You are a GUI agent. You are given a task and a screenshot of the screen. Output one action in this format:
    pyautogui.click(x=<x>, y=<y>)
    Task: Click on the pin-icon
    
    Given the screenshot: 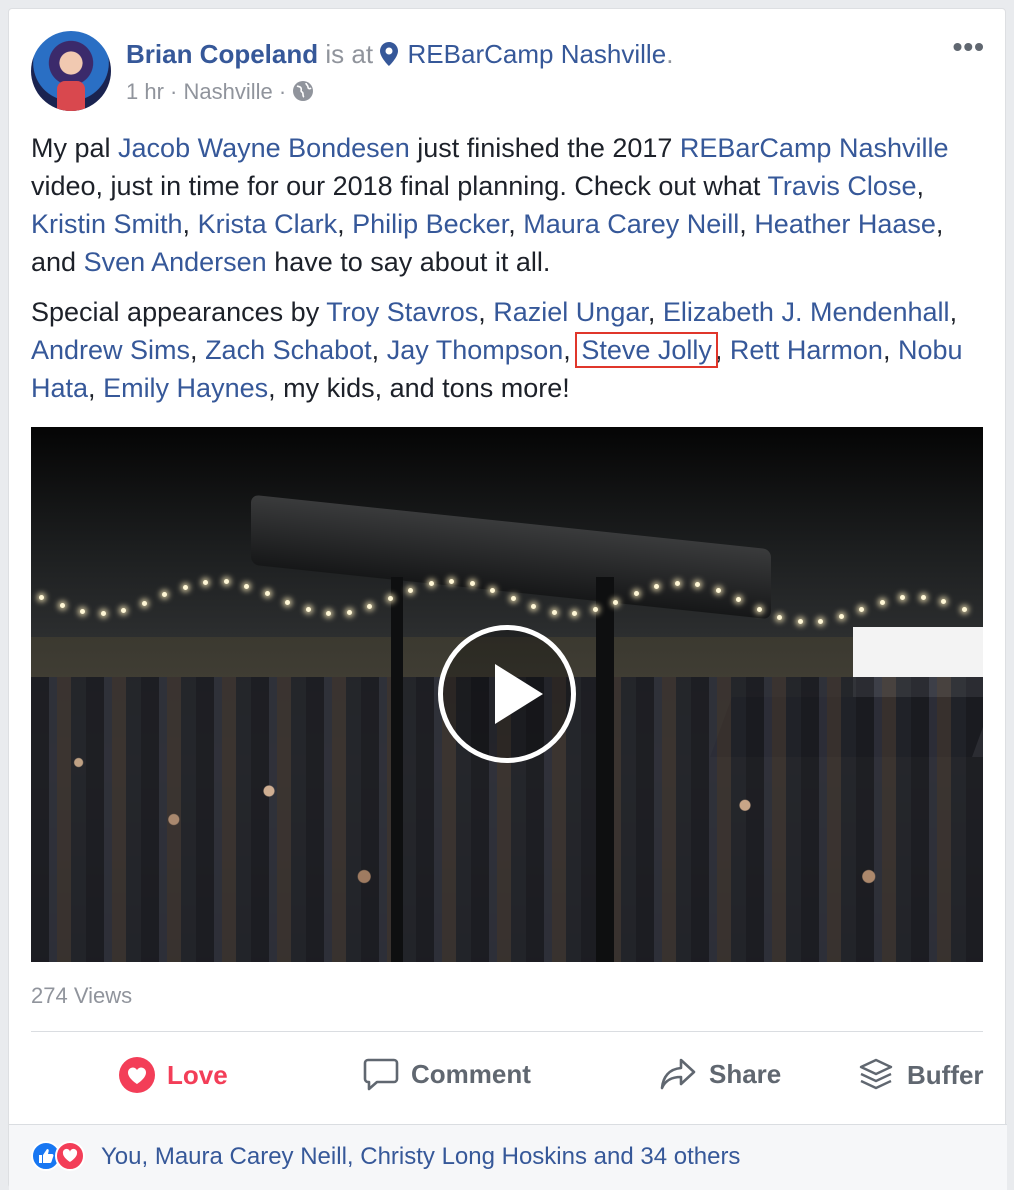 What is the action you would take?
    pyautogui.click(x=389, y=54)
    